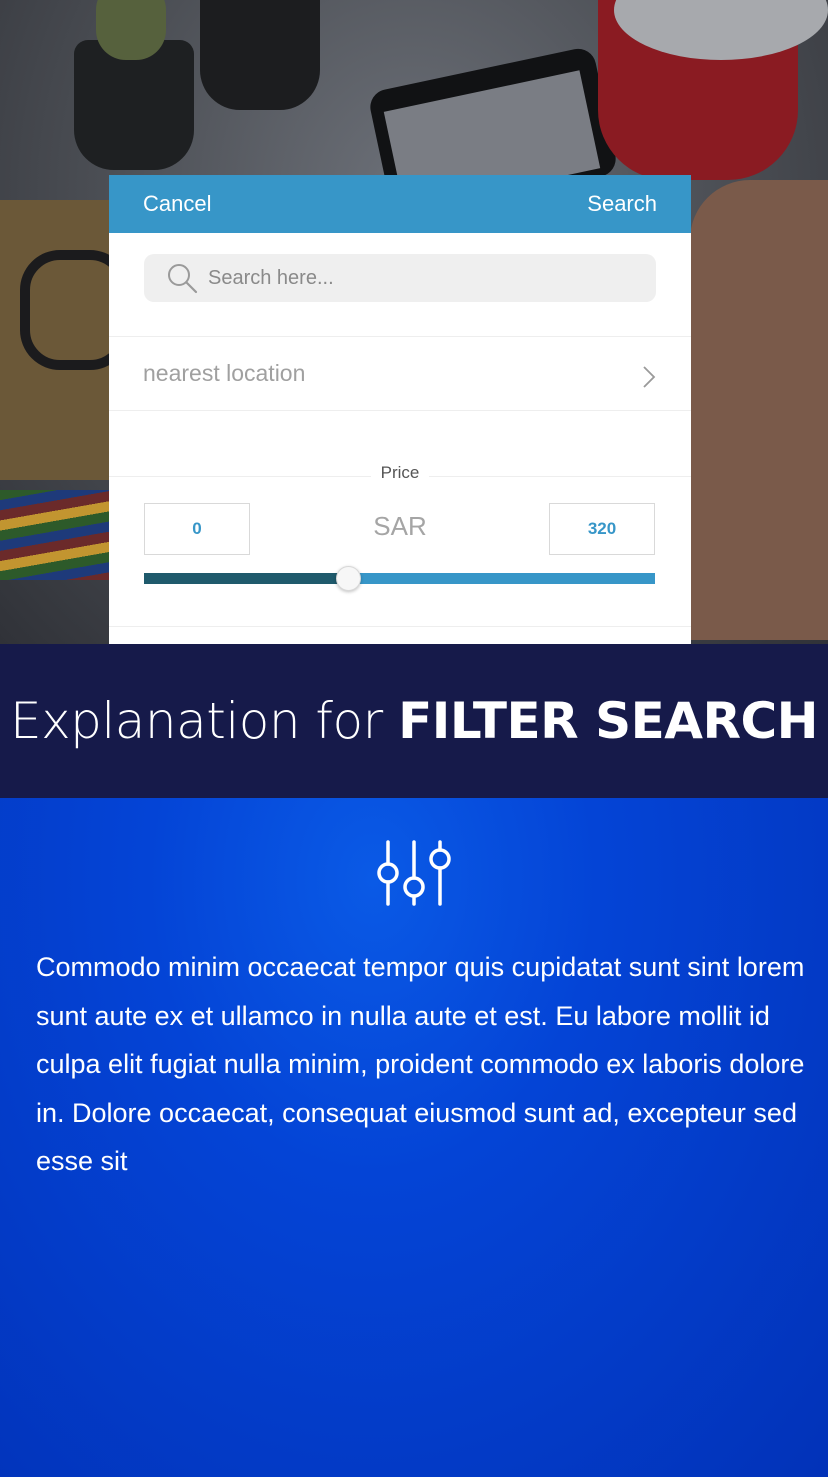  I want to click on banner-title-prefix: Explanation for, so click(204, 721).